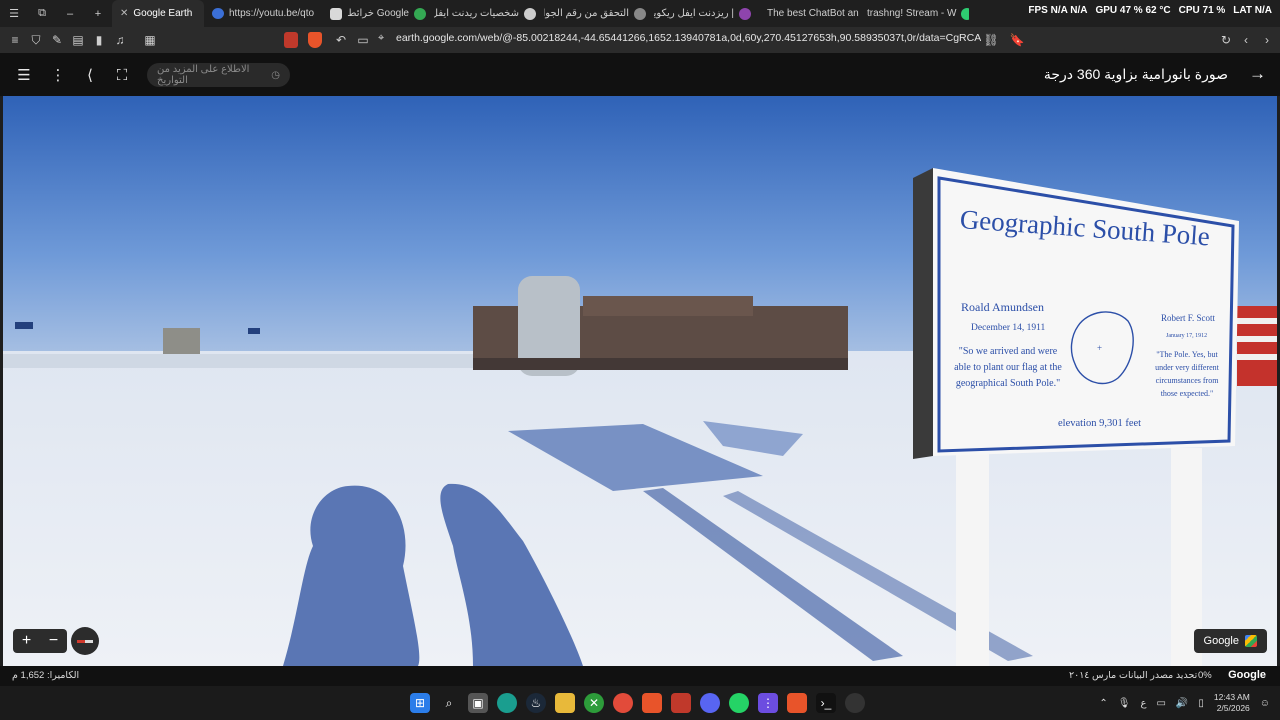  I want to click on close-arrow-icon: →, so click(1257, 74).